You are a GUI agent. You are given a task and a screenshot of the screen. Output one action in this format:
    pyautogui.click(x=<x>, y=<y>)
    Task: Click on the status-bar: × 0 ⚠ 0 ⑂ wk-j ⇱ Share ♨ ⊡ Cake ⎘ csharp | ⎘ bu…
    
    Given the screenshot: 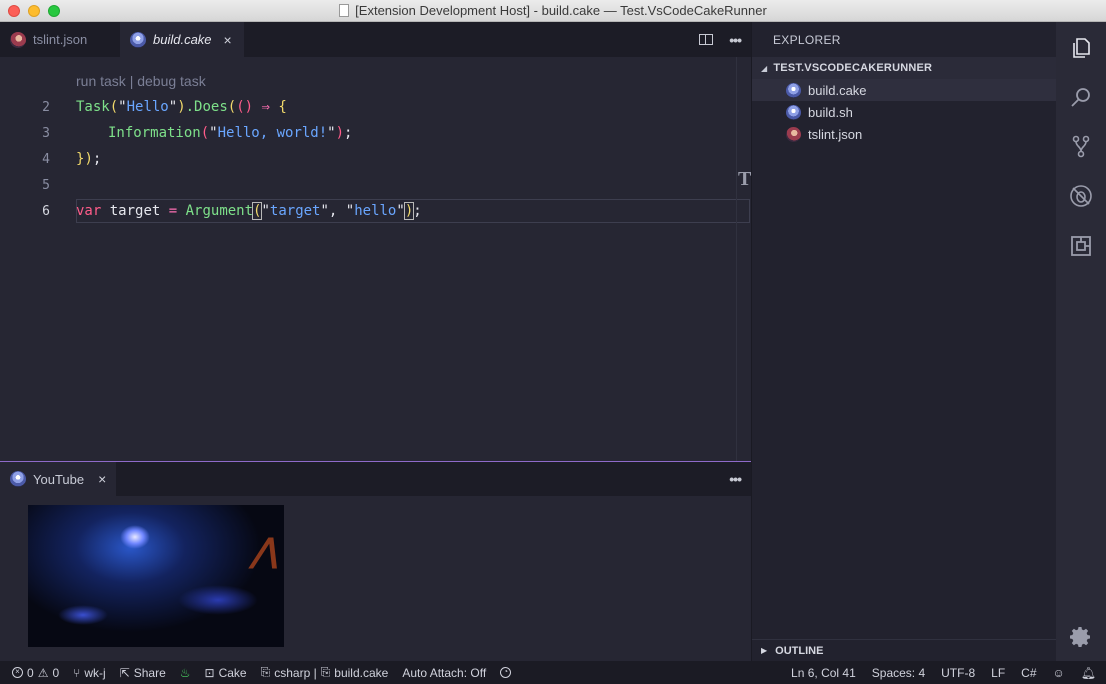 What is the action you would take?
    pyautogui.click(x=553, y=672)
    